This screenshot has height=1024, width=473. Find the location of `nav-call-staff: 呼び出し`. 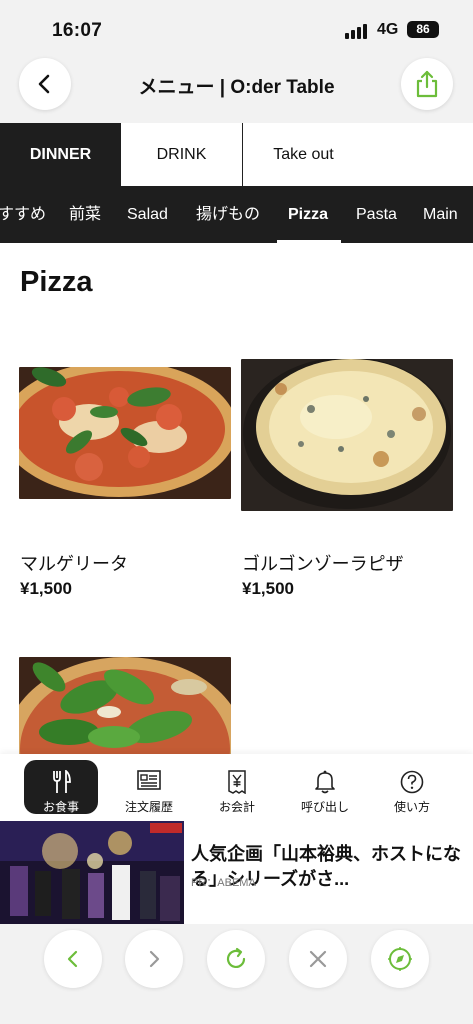

nav-call-staff: 呼び出し is located at coordinates (325, 787).